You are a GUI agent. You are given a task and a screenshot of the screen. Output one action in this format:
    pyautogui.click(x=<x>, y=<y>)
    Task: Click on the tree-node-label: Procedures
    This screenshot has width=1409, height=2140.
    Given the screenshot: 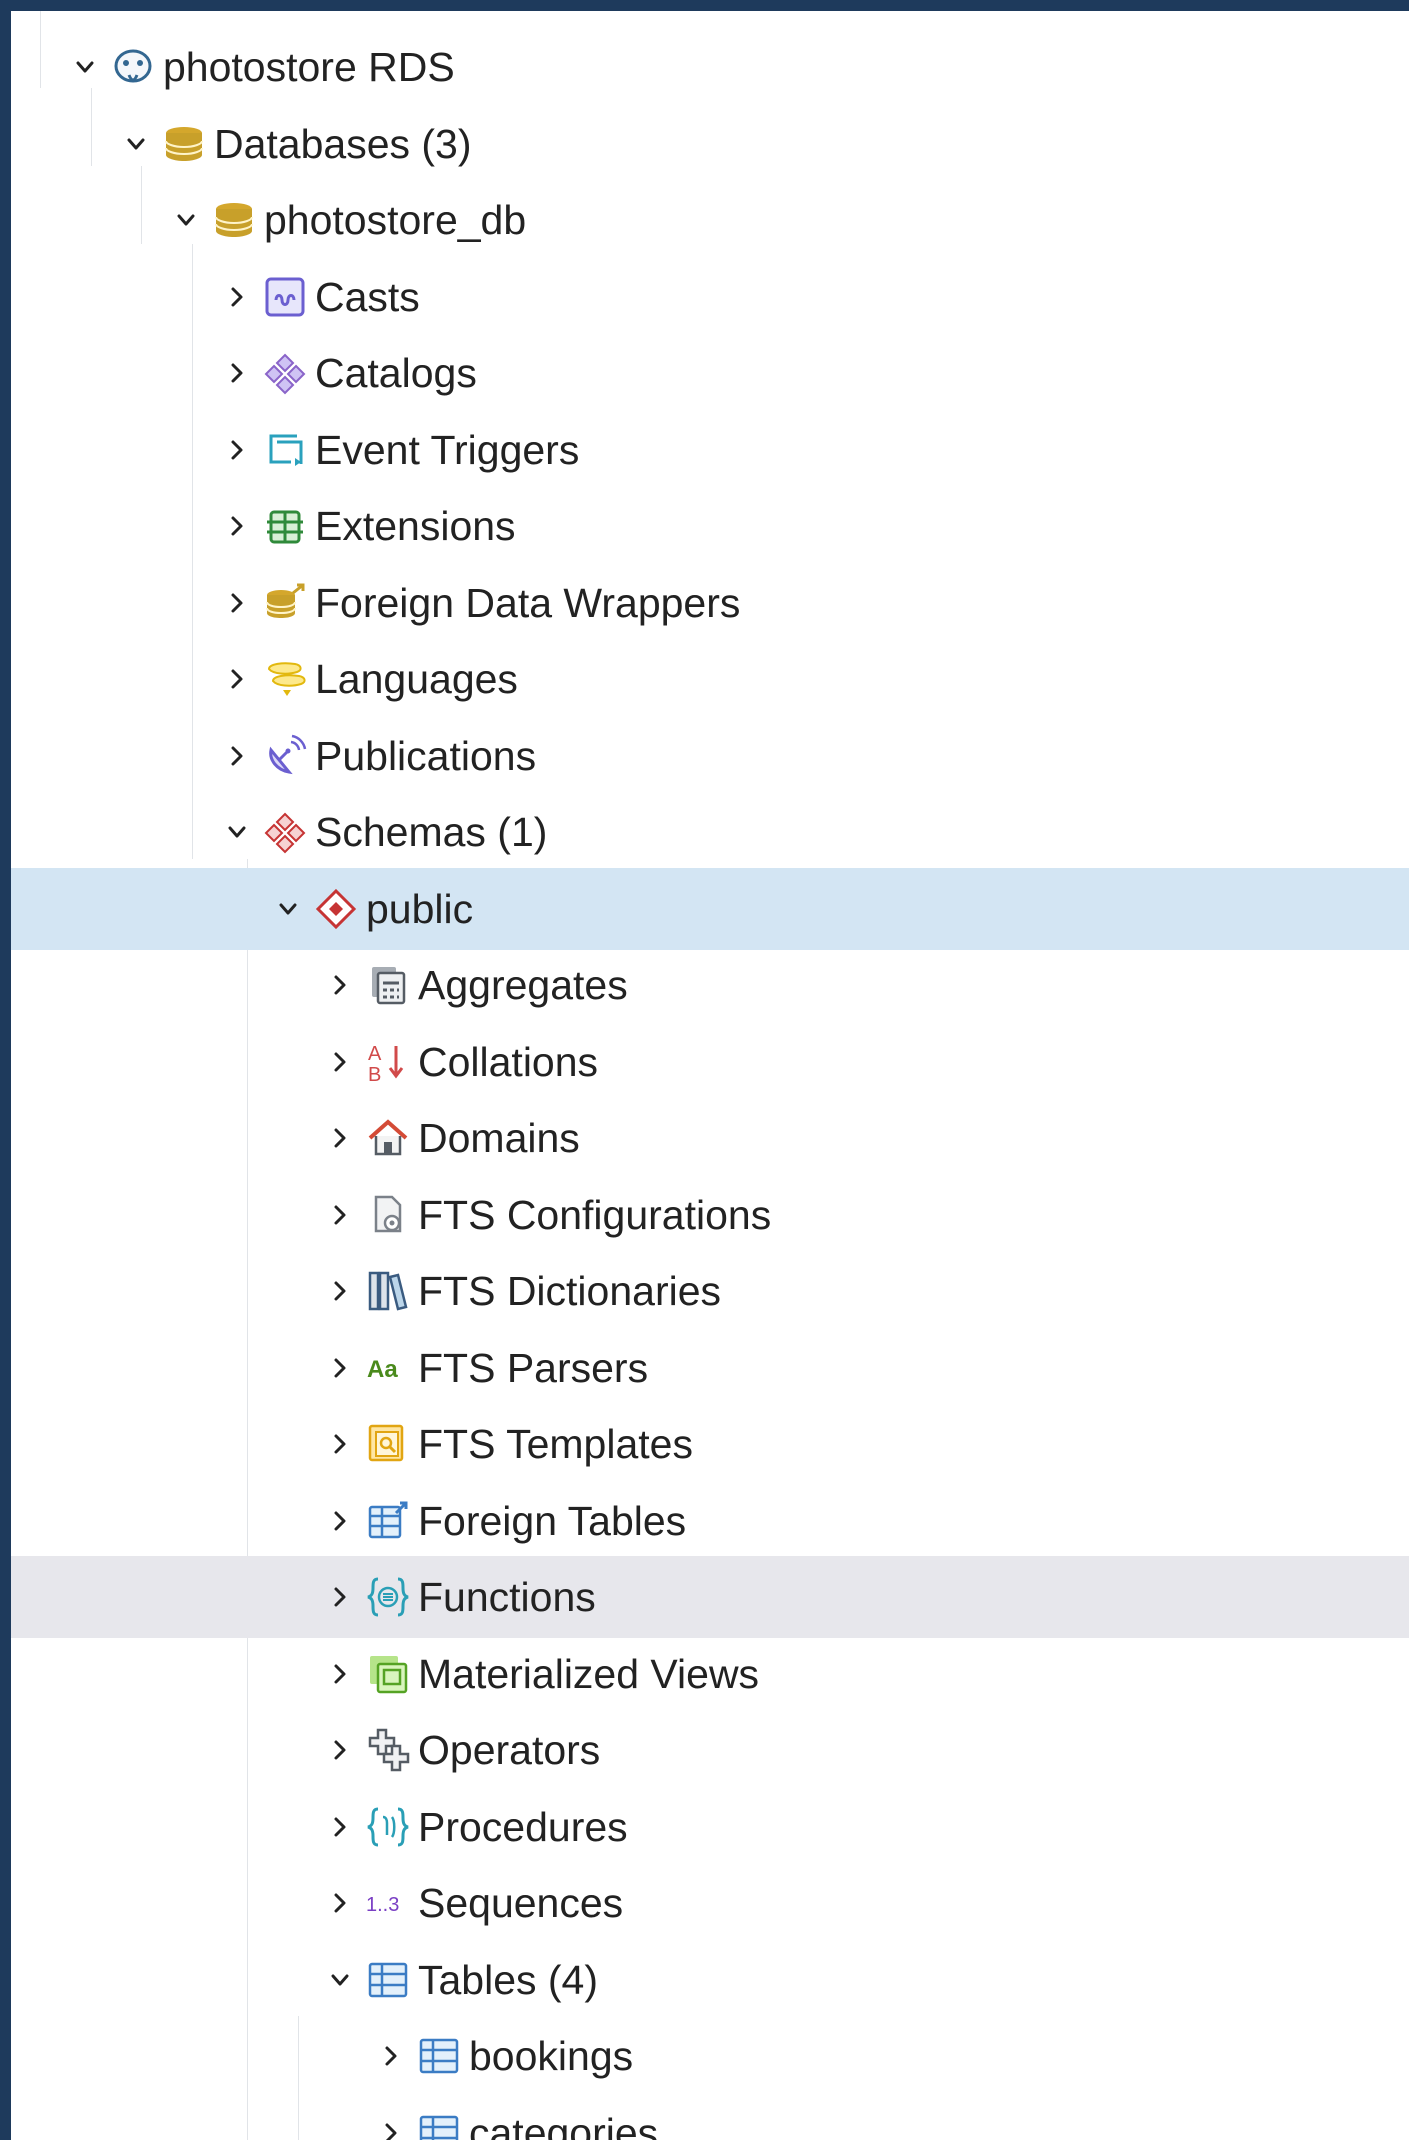 What is the action you would take?
    pyautogui.click(x=523, y=1827)
    